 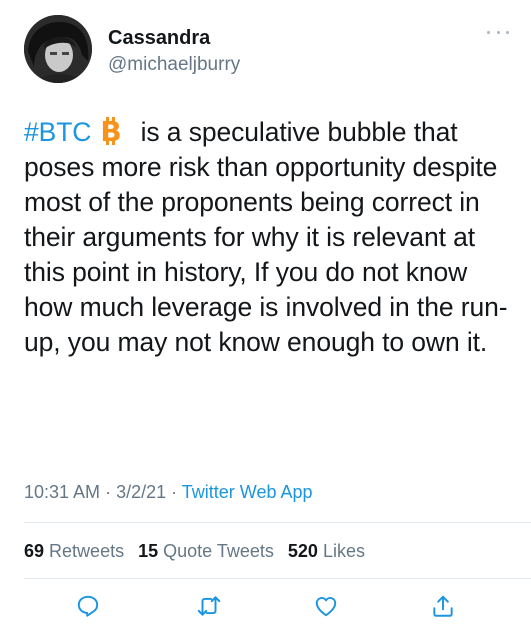 I want to click on quotes-label: Quote Tweets, so click(x=218, y=551).